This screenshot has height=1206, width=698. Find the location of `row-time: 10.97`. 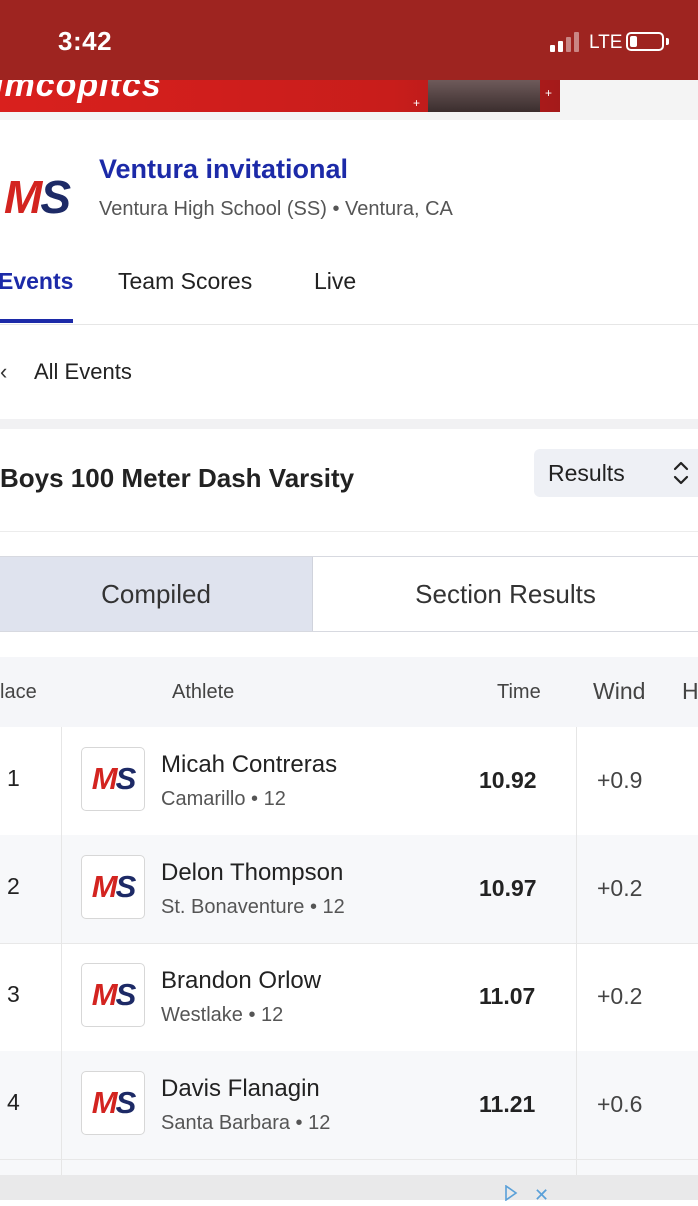

row-time: 10.97 is located at coordinates (508, 888).